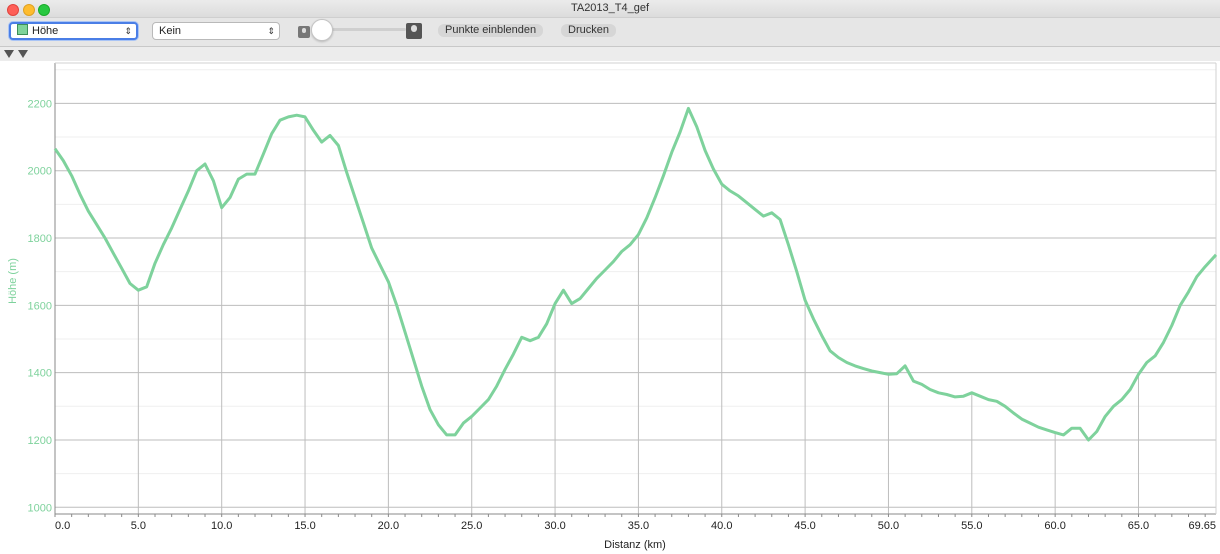 The width and height of the screenshot is (1220, 554). I want to click on x-tick-label: 30.0, so click(554, 526).